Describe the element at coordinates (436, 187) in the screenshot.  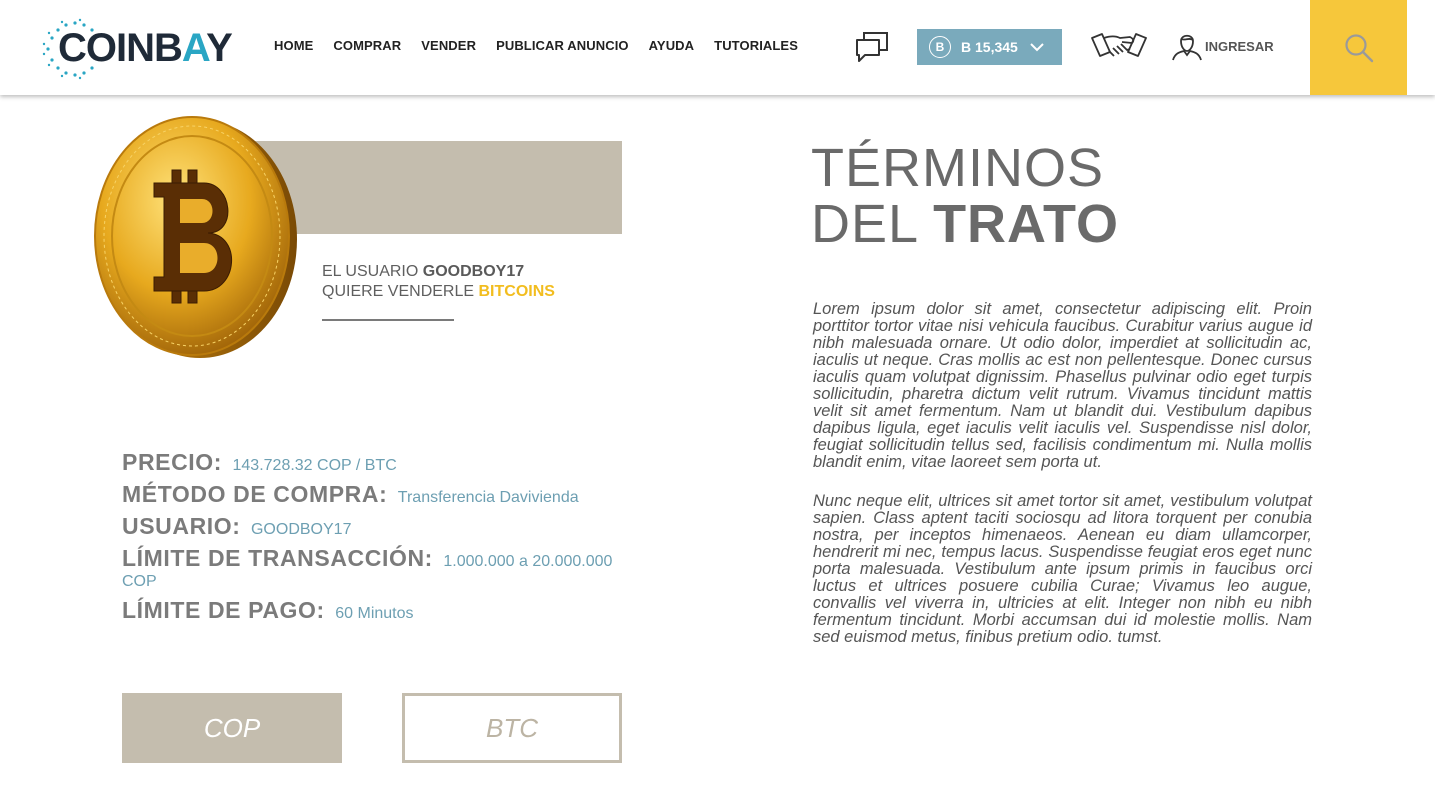
I see `offer-banner-bar` at that location.